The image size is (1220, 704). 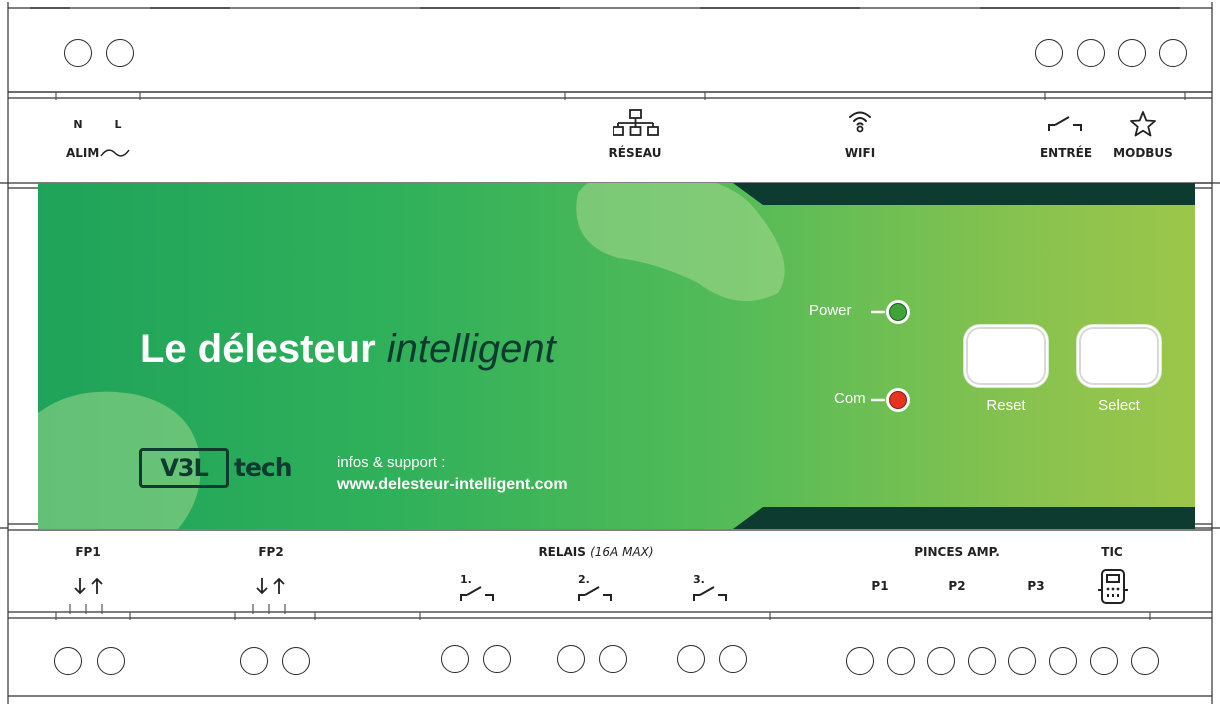 What do you see at coordinates (263, 349) in the screenshot?
I see `headline-main: Le délesteur` at bounding box center [263, 349].